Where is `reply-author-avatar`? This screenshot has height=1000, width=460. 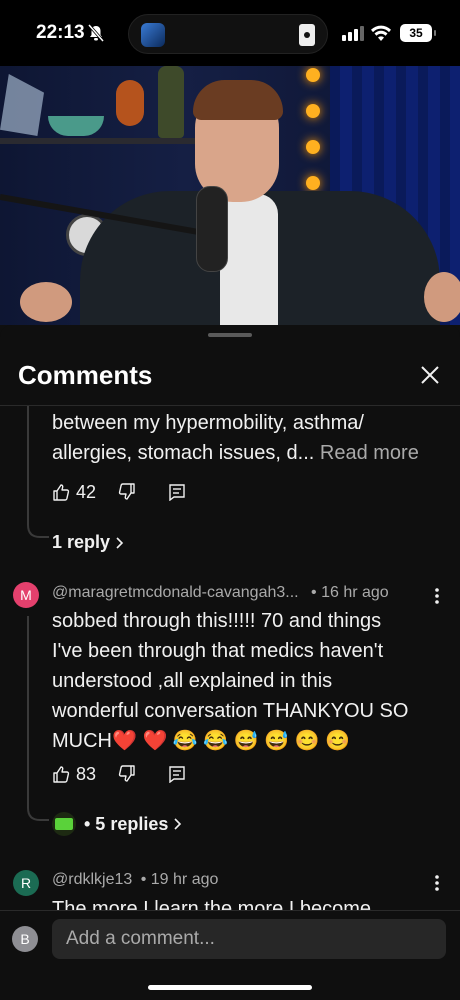 reply-author-avatar is located at coordinates (64, 824).